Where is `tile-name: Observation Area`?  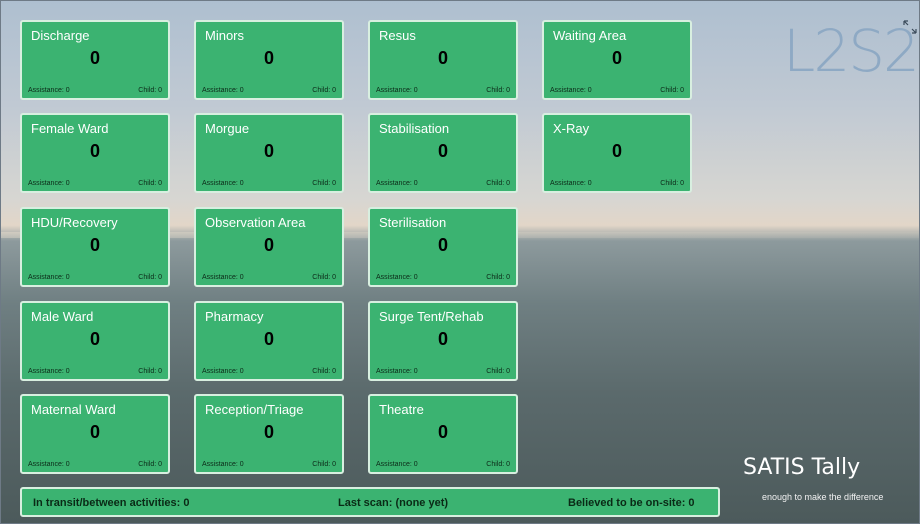
tile-name: Observation Area is located at coordinates (255, 222).